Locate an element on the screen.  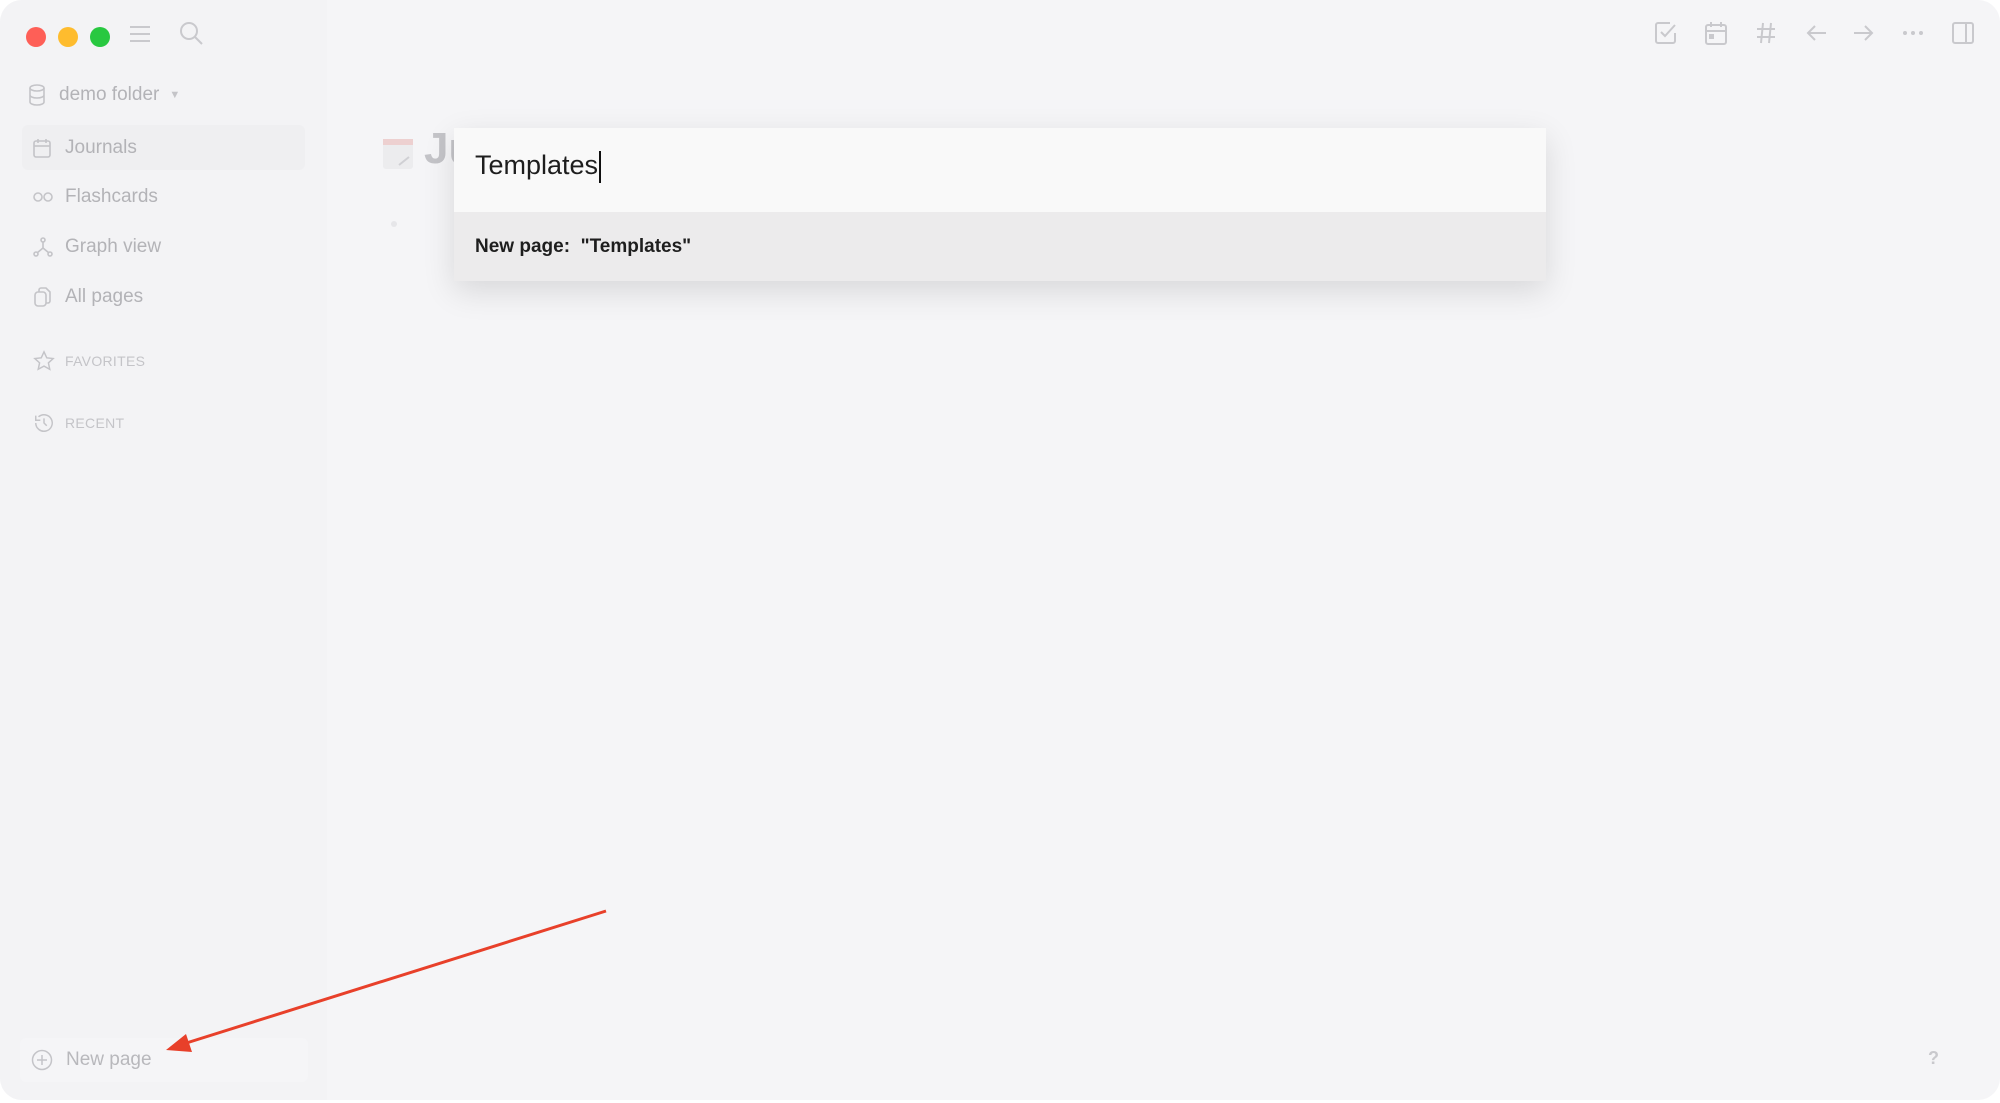
annotation-arrow-head is located at coordinates (179, 1043).